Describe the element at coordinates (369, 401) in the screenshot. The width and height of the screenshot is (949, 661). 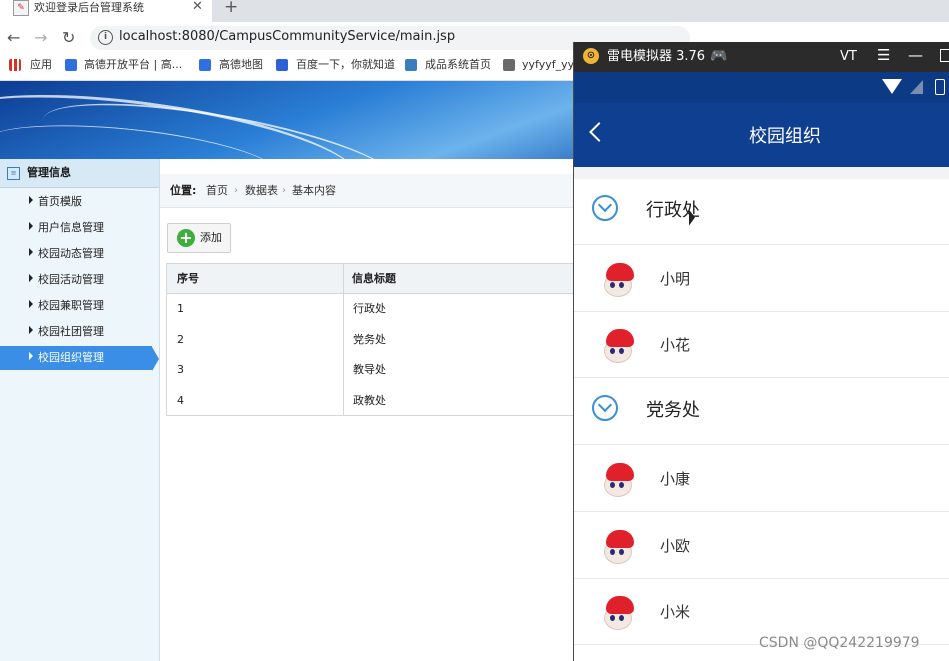
I see `table-cell-title: 政教处` at that location.